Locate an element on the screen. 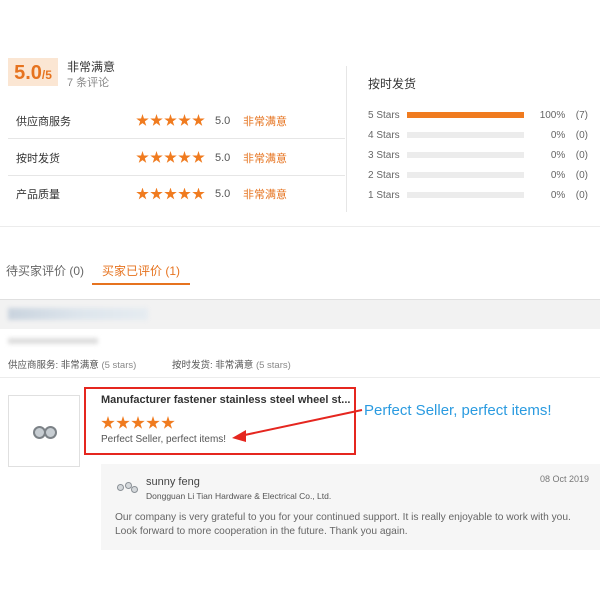  product-thumbnail is located at coordinates (44, 431).